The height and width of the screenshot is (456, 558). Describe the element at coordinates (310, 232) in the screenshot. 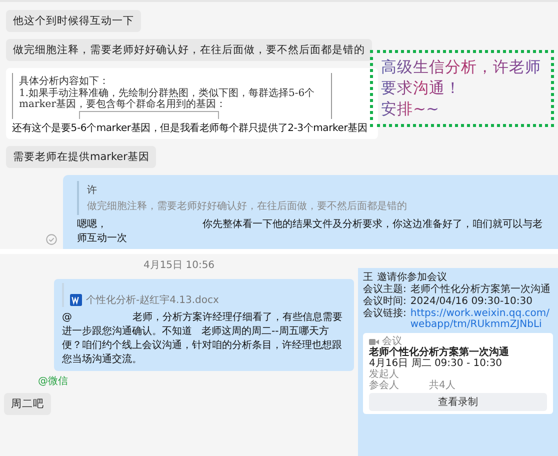

I see `message-text: 嗯嗯， 你先整体看一下他的结果文件及分析要求，你这边准备好了，咱们就可以与老师互动一次` at that location.